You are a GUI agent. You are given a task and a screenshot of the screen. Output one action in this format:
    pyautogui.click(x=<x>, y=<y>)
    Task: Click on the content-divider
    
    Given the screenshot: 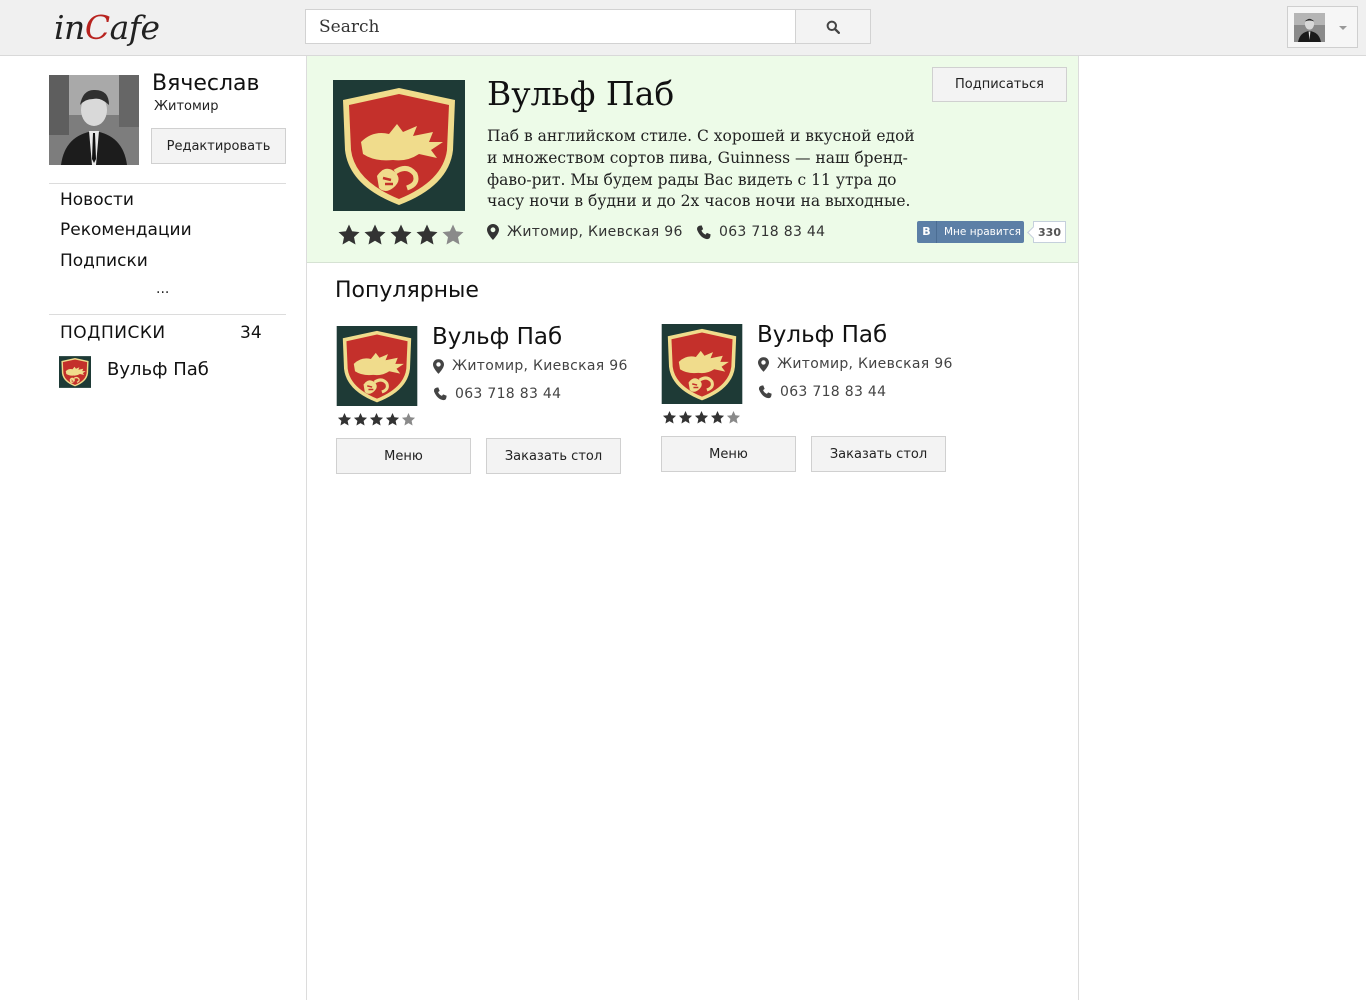 What is the action you would take?
    pyautogui.click(x=1078, y=528)
    